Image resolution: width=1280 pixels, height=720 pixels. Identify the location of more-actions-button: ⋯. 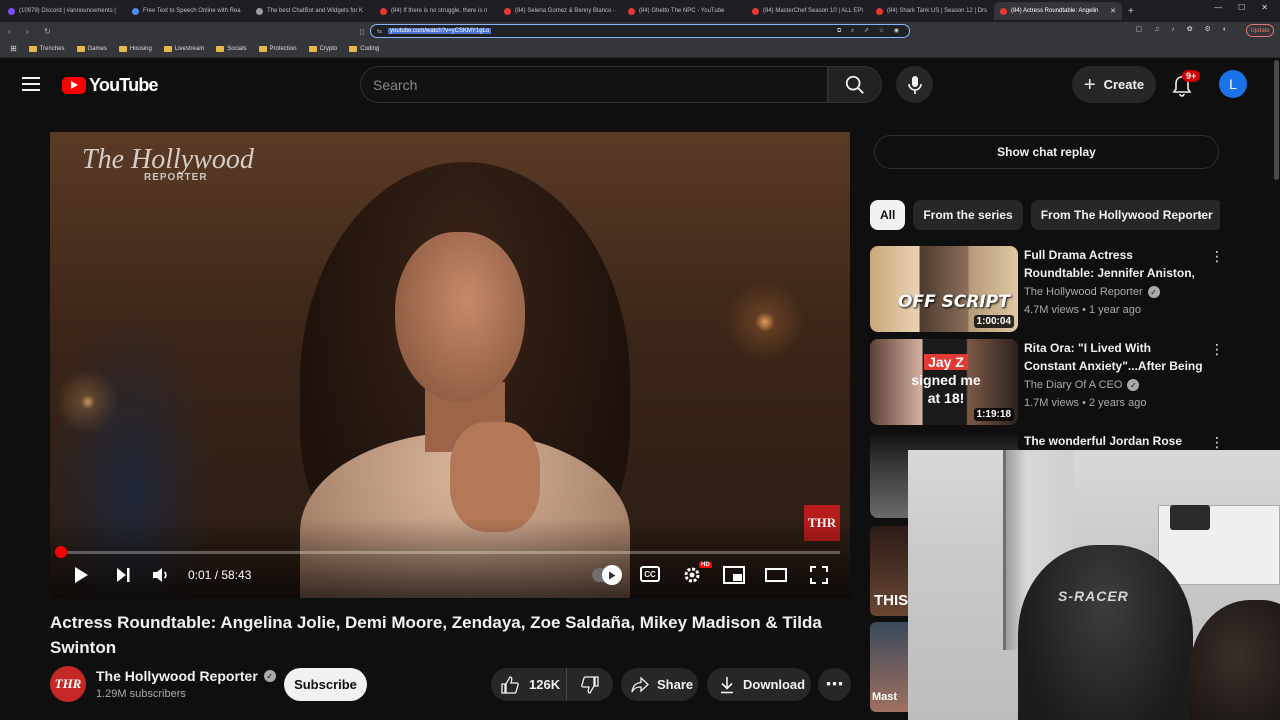
(834, 684).